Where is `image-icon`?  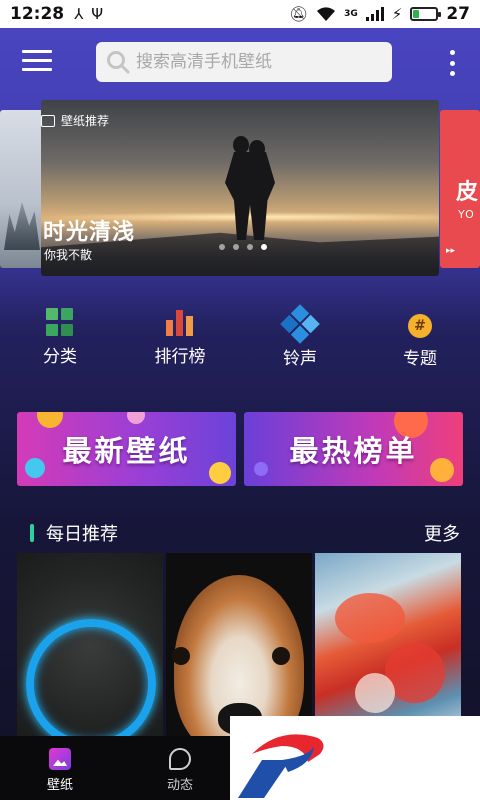
image-icon is located at coordinates (48, 120).